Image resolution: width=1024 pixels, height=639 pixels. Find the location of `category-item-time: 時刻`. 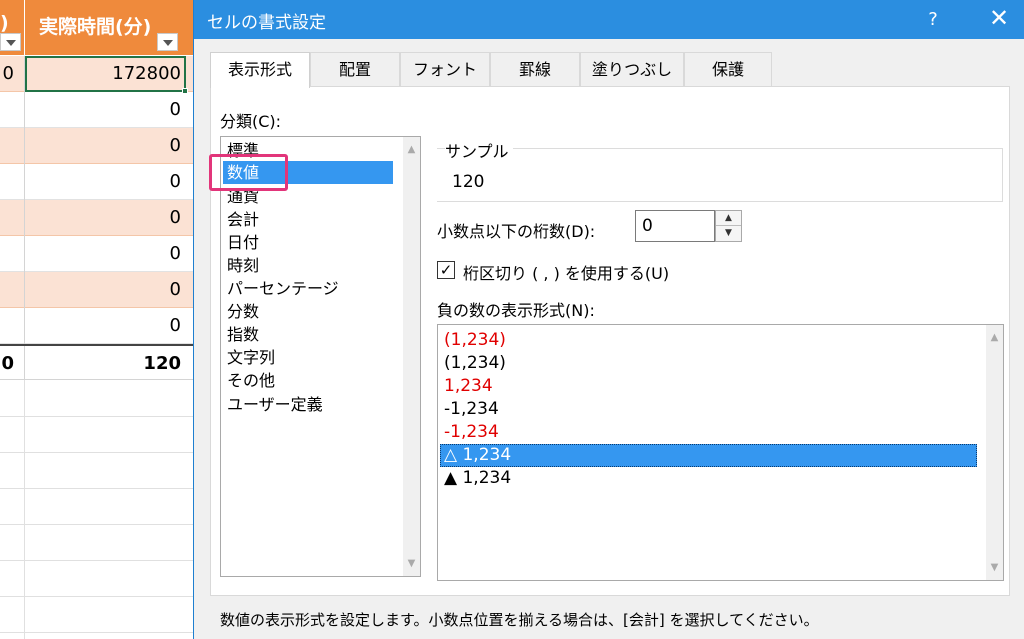

category-item-time: 時刻 is located at coordinates (308, 265).